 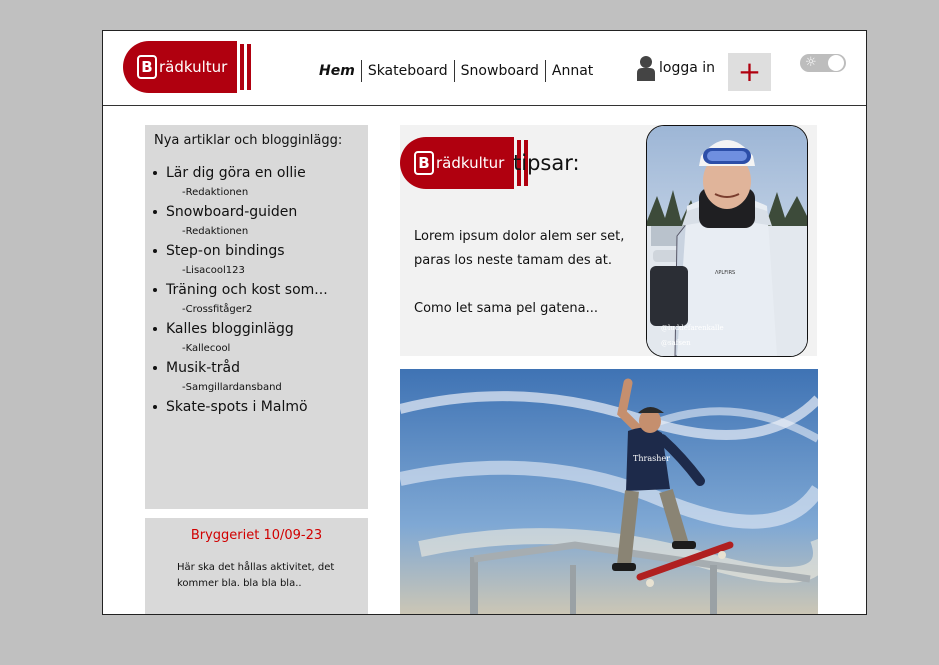 I want to click on toggle-knob, so click(x=836, y=63).